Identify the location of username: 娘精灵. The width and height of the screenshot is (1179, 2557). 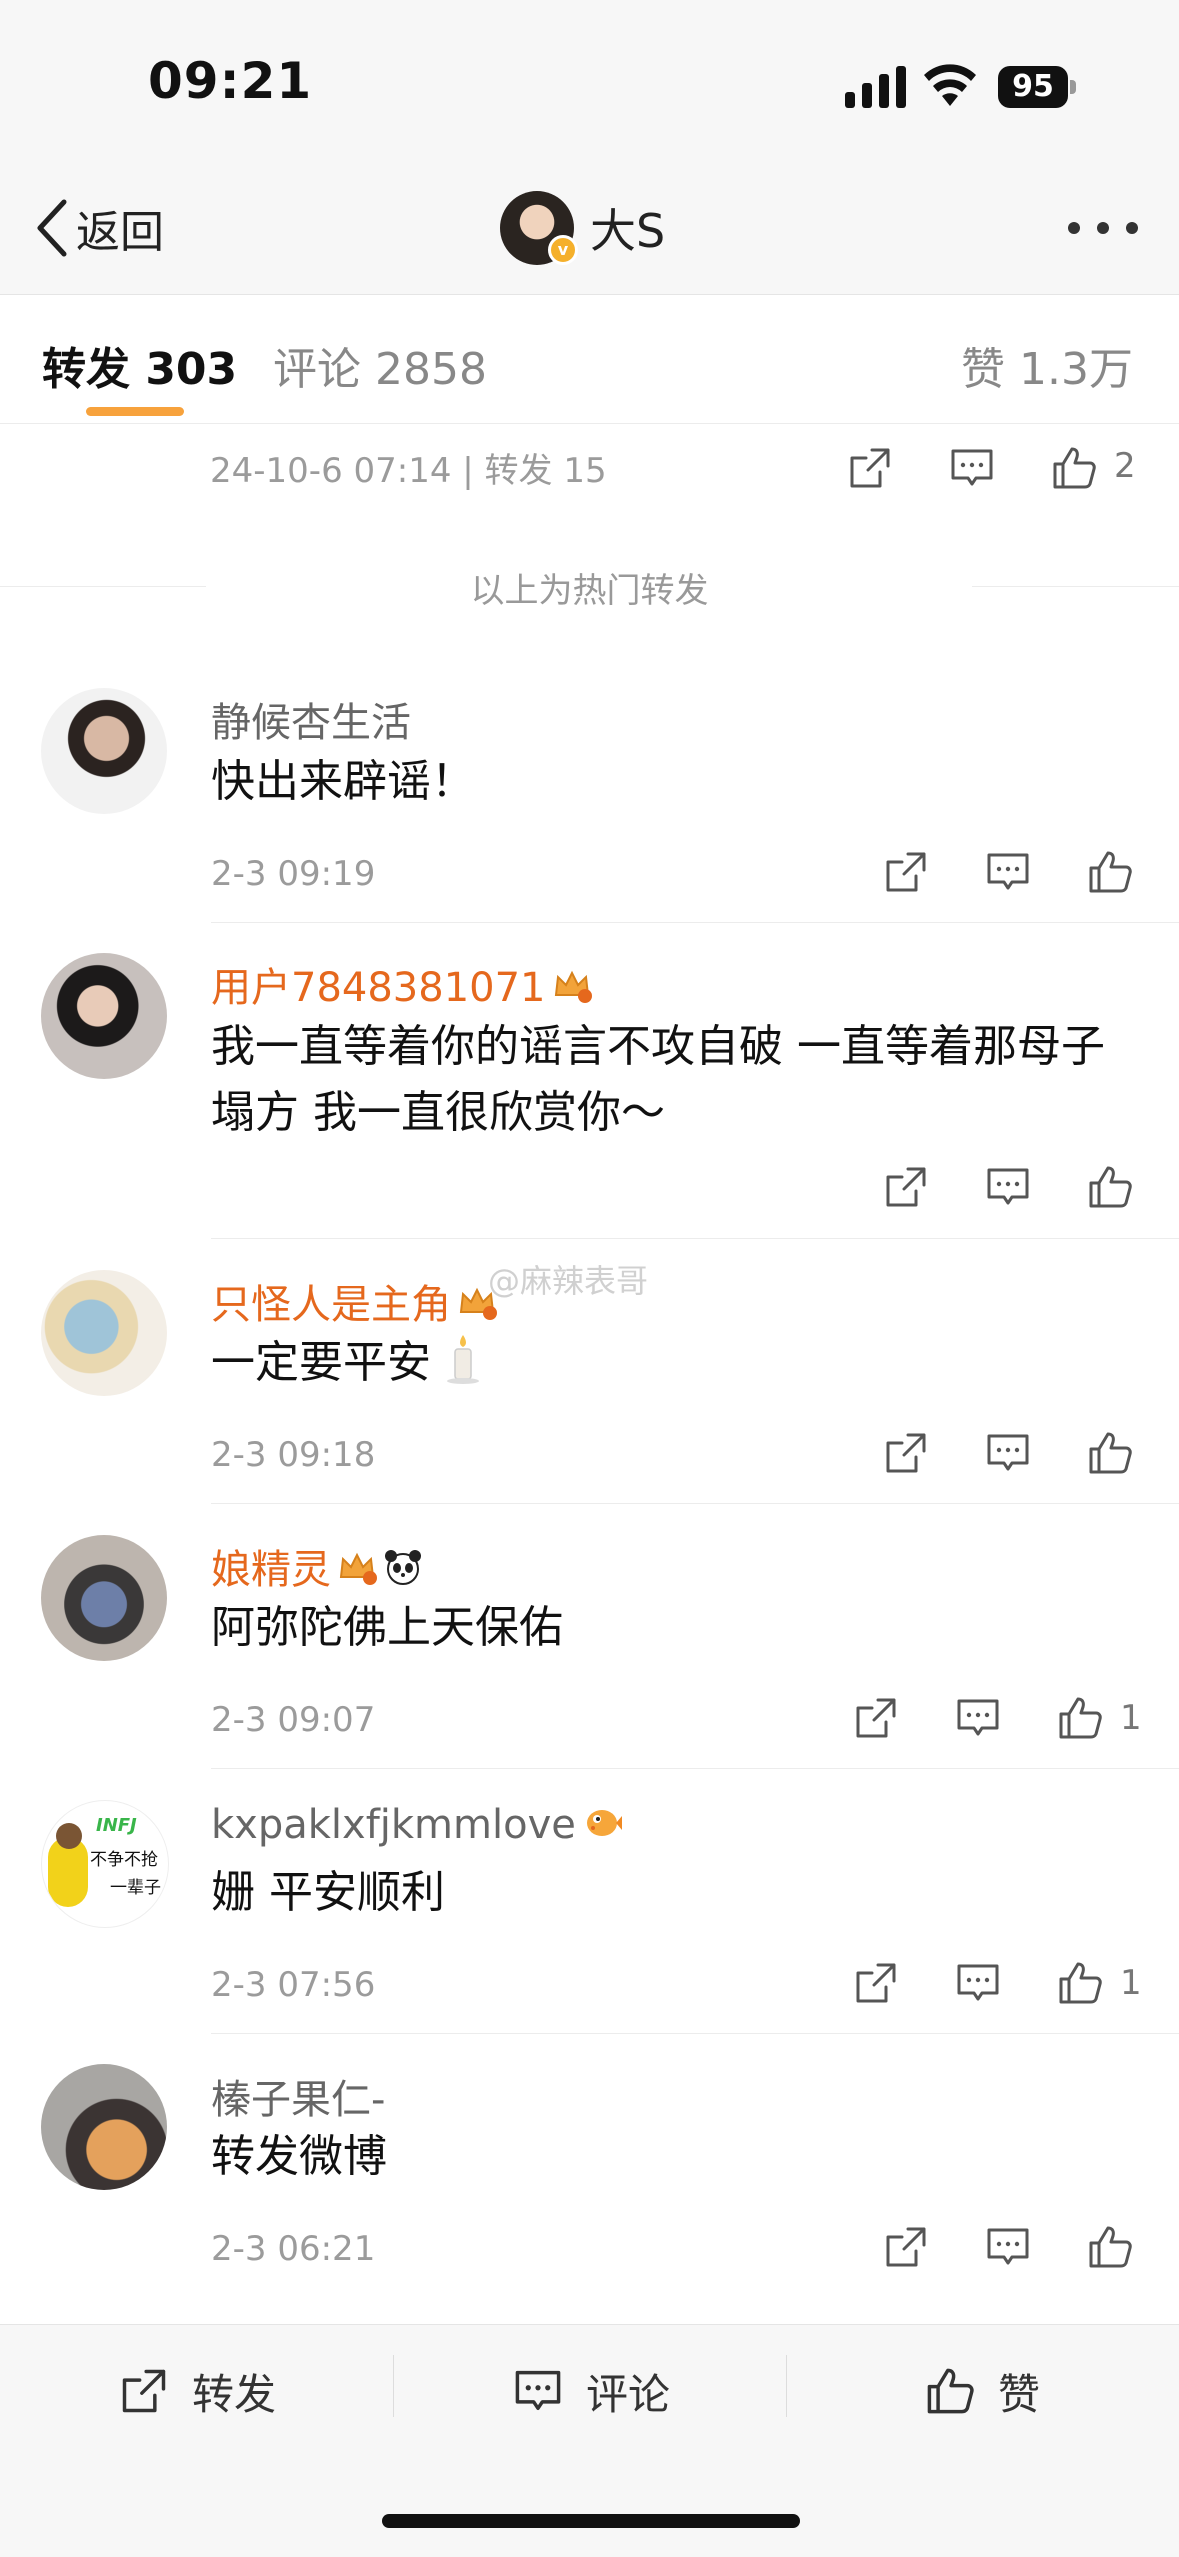
(317, 1566).